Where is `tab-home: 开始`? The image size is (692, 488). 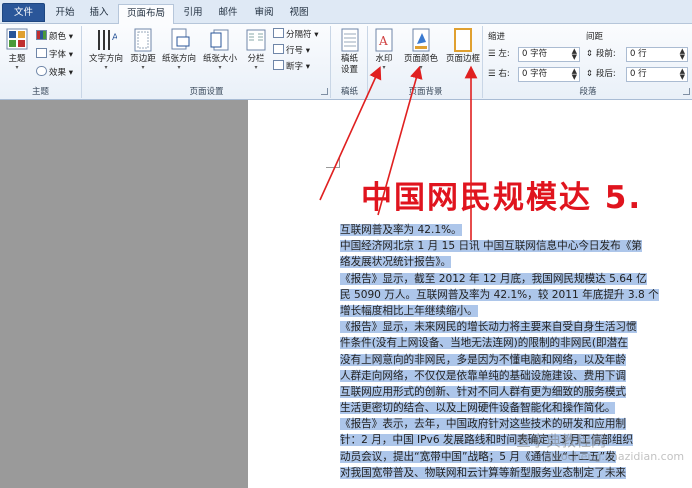
tab-home: 开始 is located at coordinates (65, 14).